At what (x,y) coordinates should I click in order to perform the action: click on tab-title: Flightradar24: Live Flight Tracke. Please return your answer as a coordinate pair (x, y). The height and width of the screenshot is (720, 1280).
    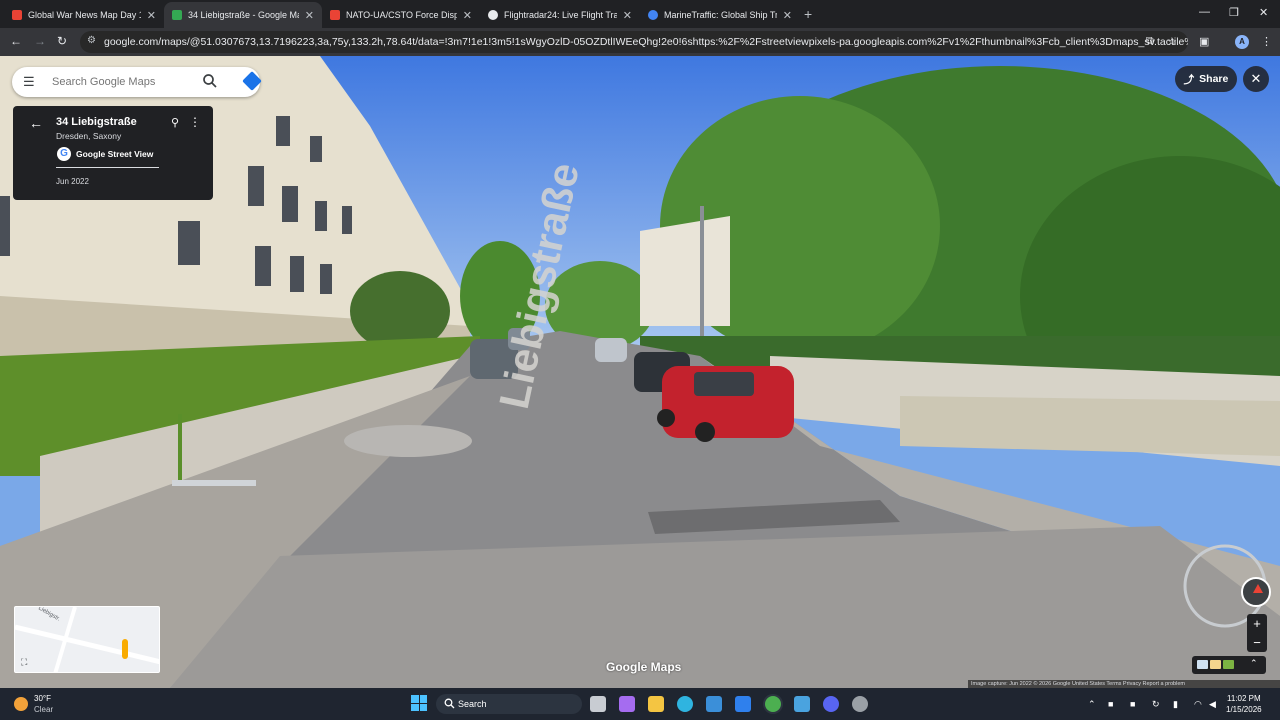
    Looking at the image, I should click on (560, 15).